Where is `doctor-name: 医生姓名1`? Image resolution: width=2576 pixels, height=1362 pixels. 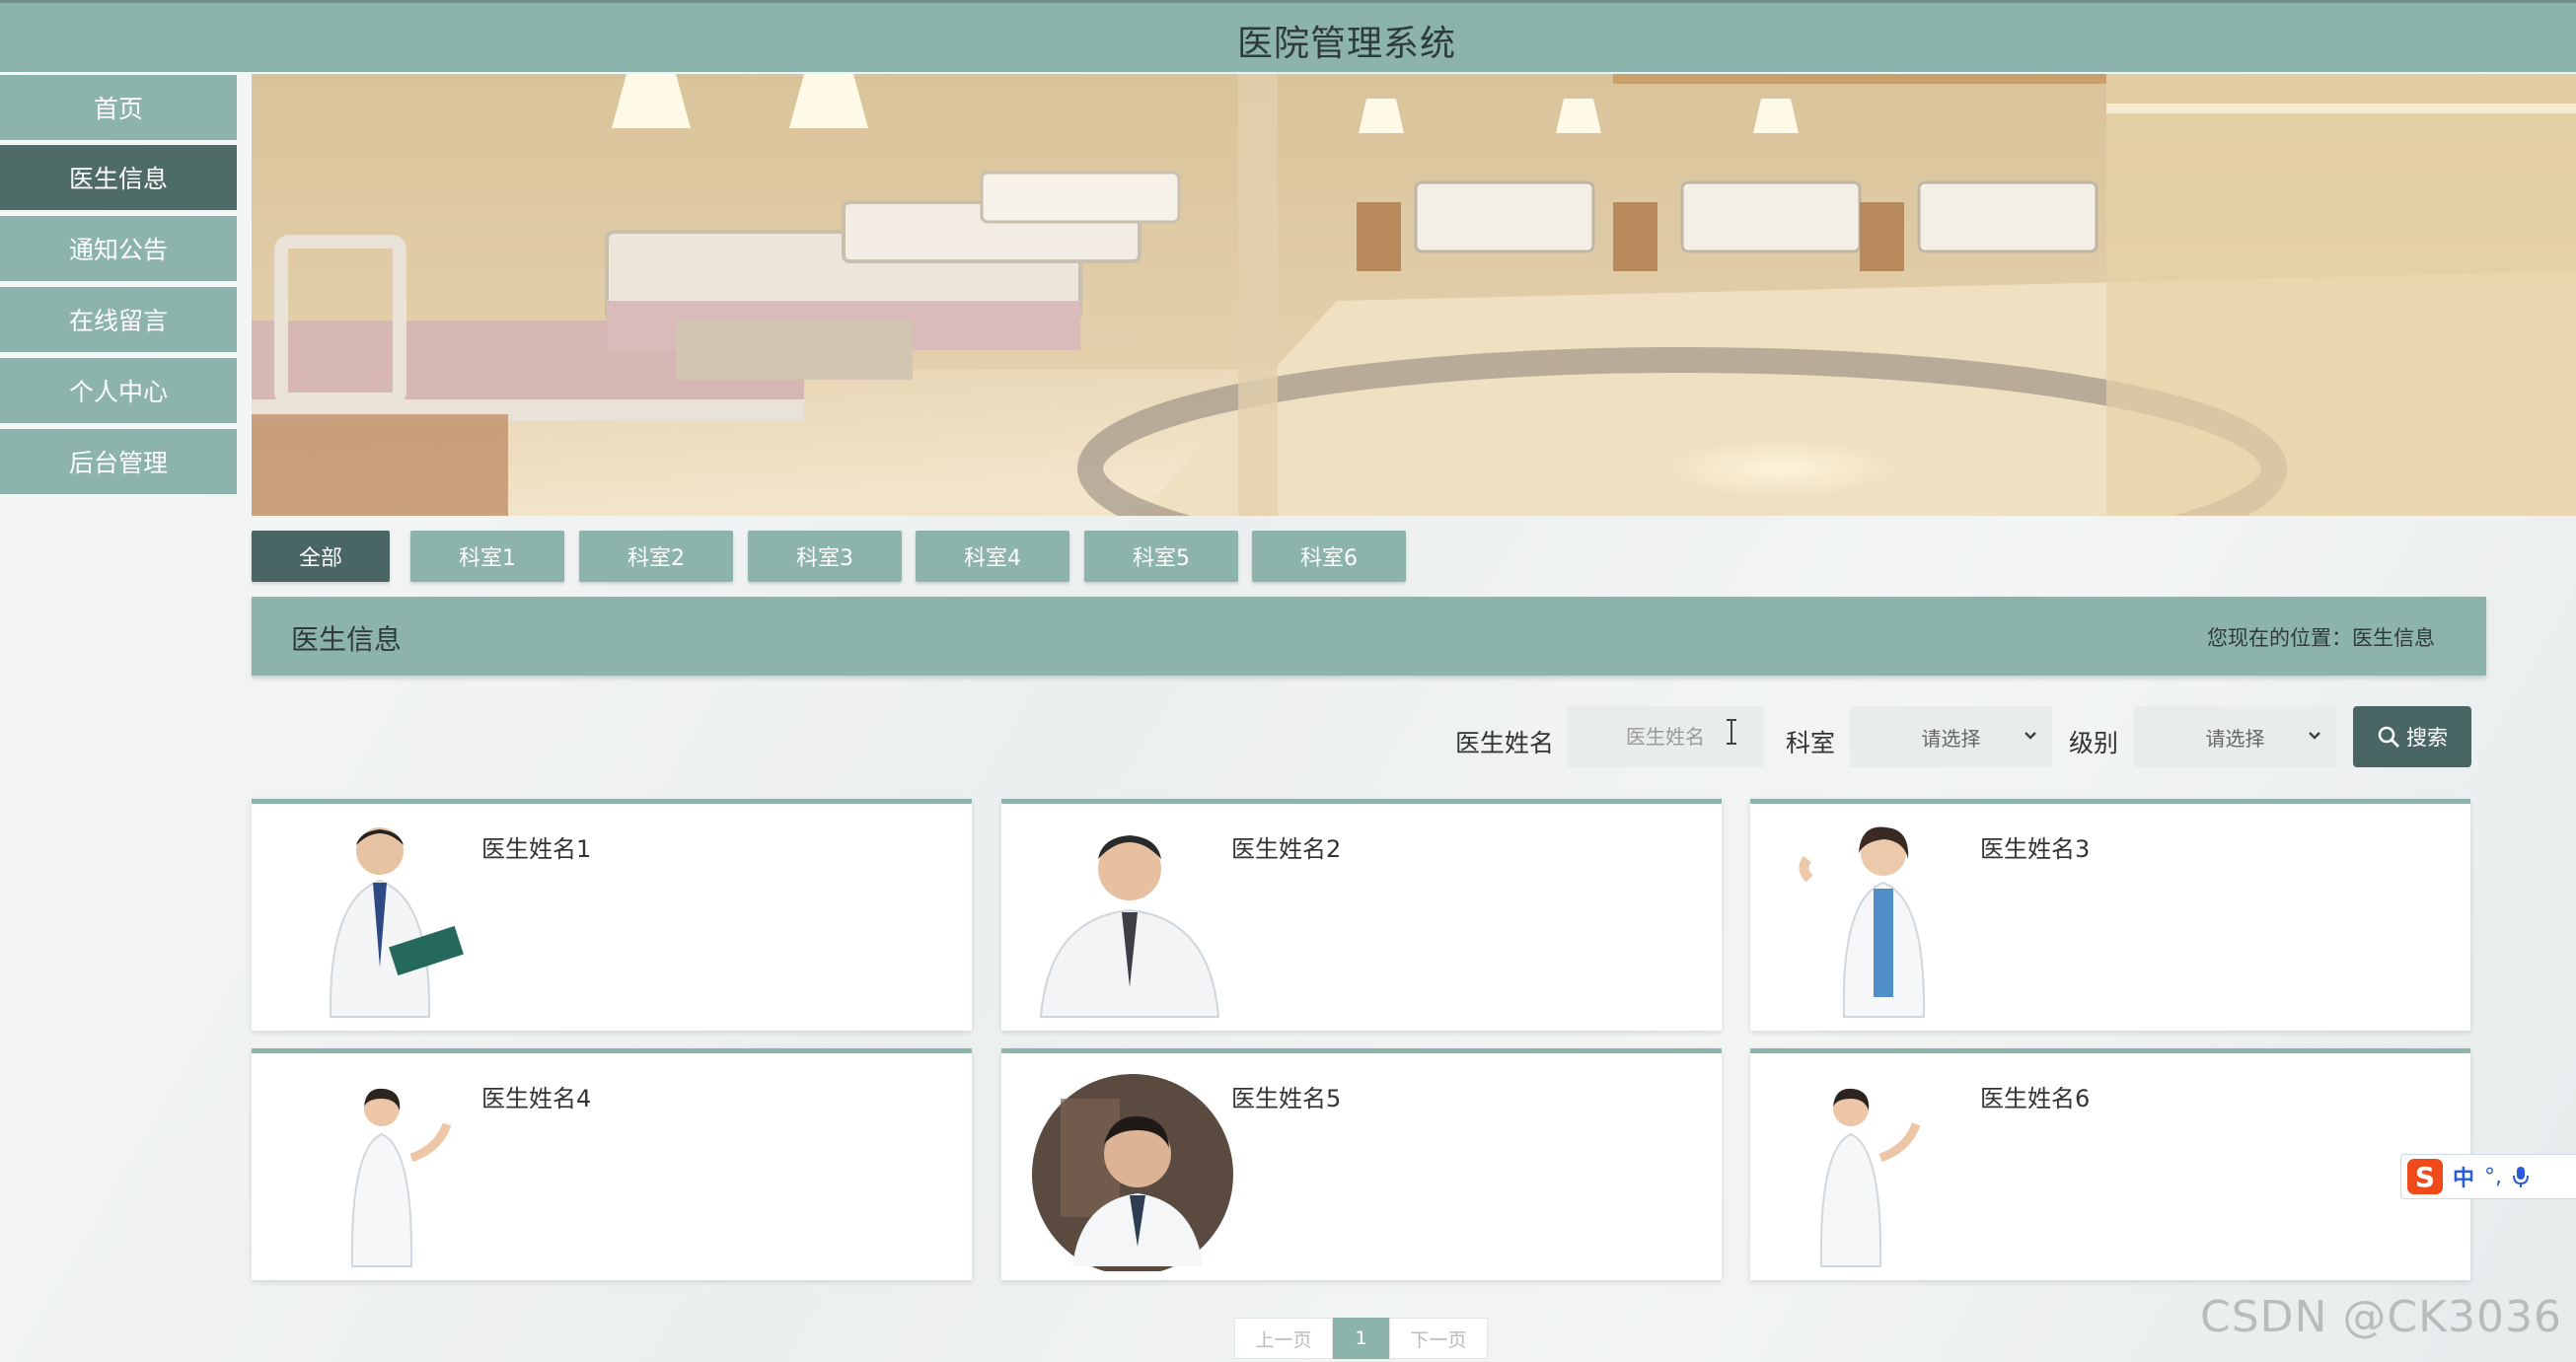
doctor-name: 医生姓名1 is located at coordinates (536, 849).